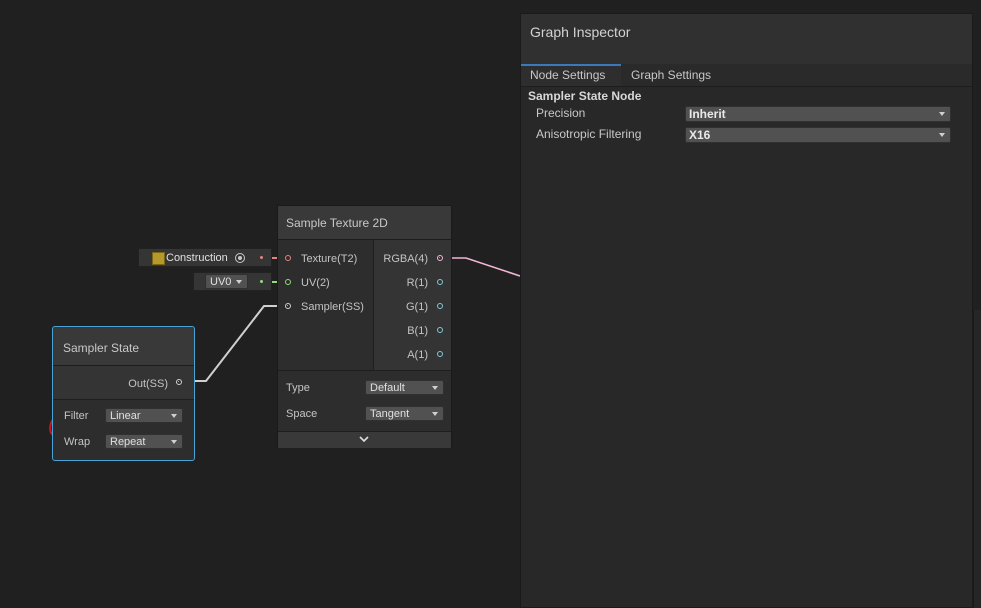  I want to click on tab-node-settings-label: Node Settings, so click(568, 75).